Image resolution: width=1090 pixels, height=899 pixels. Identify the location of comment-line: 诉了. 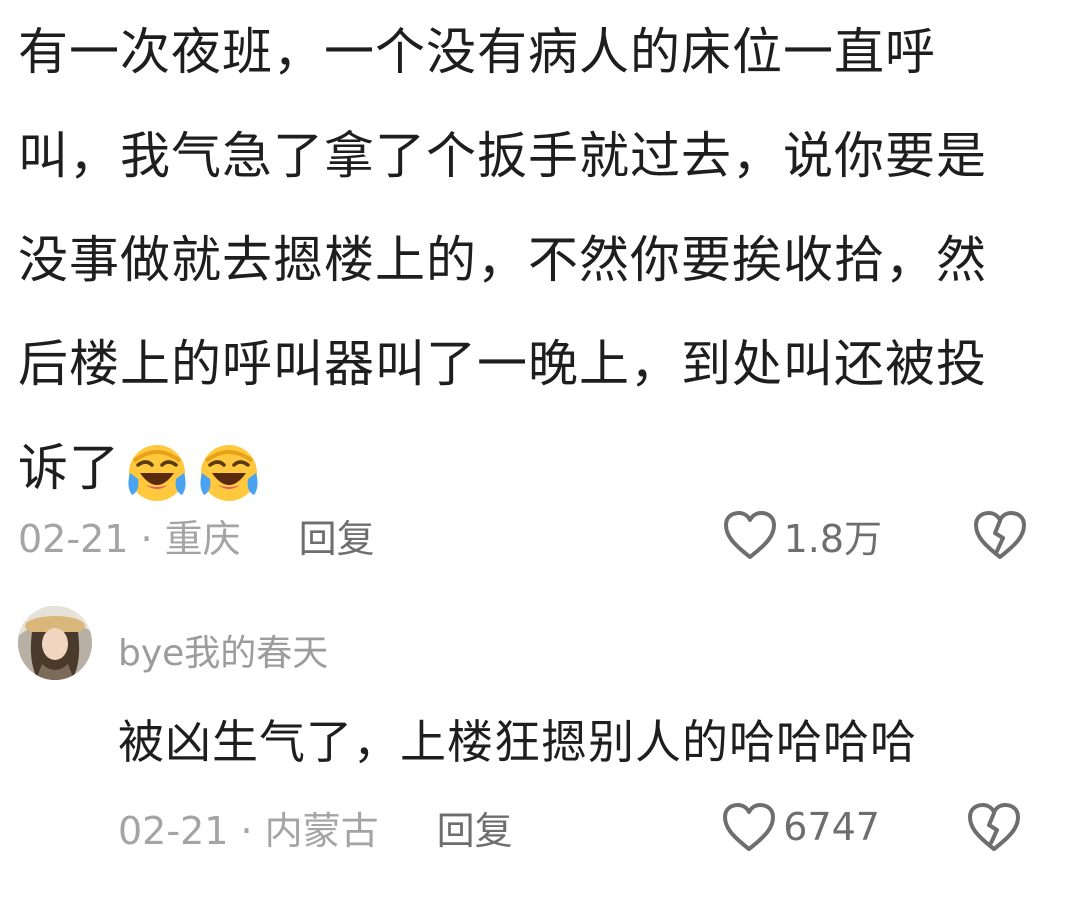
(69, 468).